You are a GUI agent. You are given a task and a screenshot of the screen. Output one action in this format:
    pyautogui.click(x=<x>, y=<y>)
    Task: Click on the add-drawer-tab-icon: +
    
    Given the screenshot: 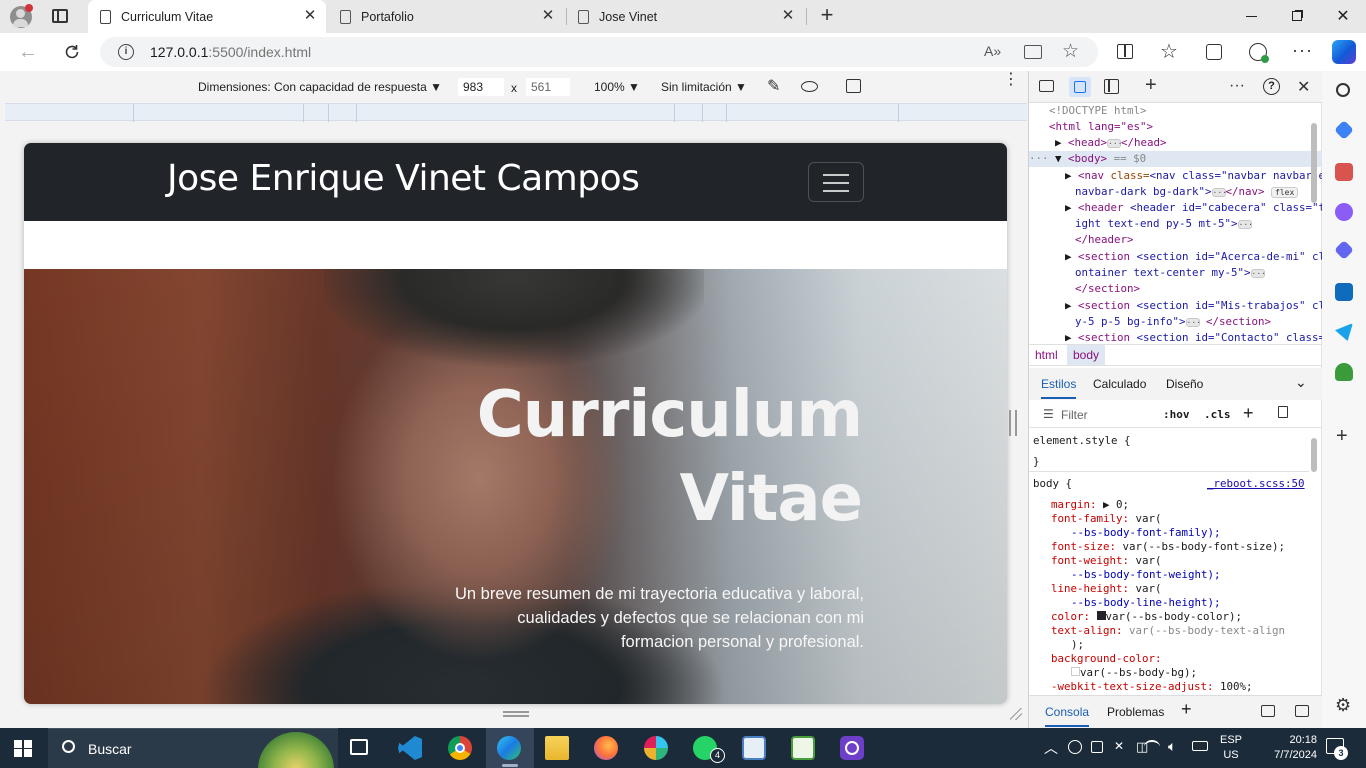 What is the action you would take?
    pyautogui.click(x=1186, y=709)
    